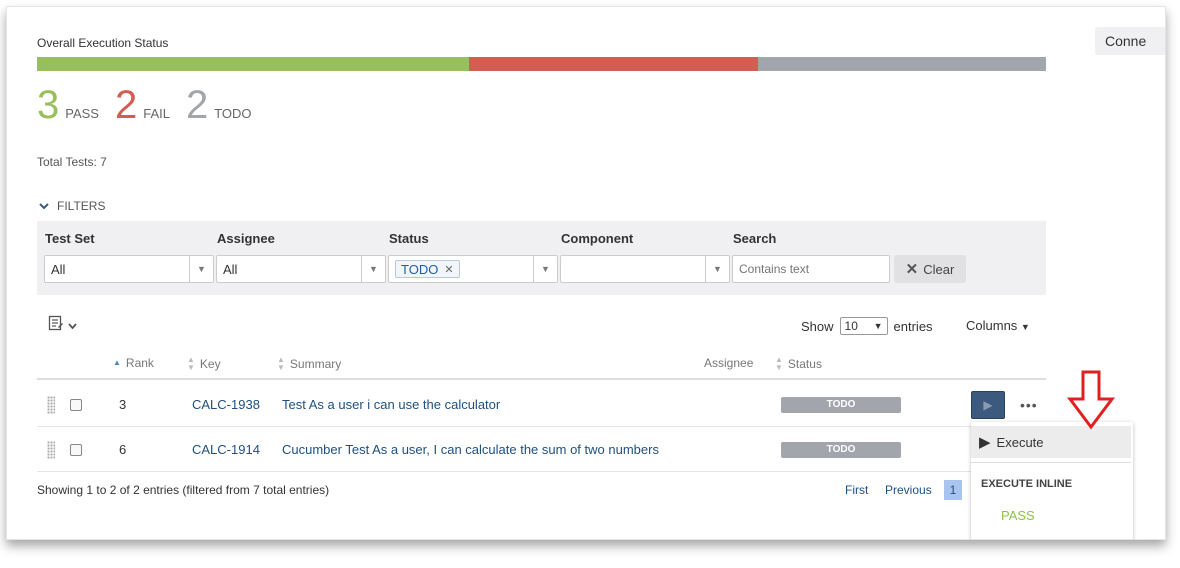  What do you see at coordinates (391, 404) in the screenshot?
I see `summary-link: Test As a user i can use the calculator` at bounding box center [391, 404].